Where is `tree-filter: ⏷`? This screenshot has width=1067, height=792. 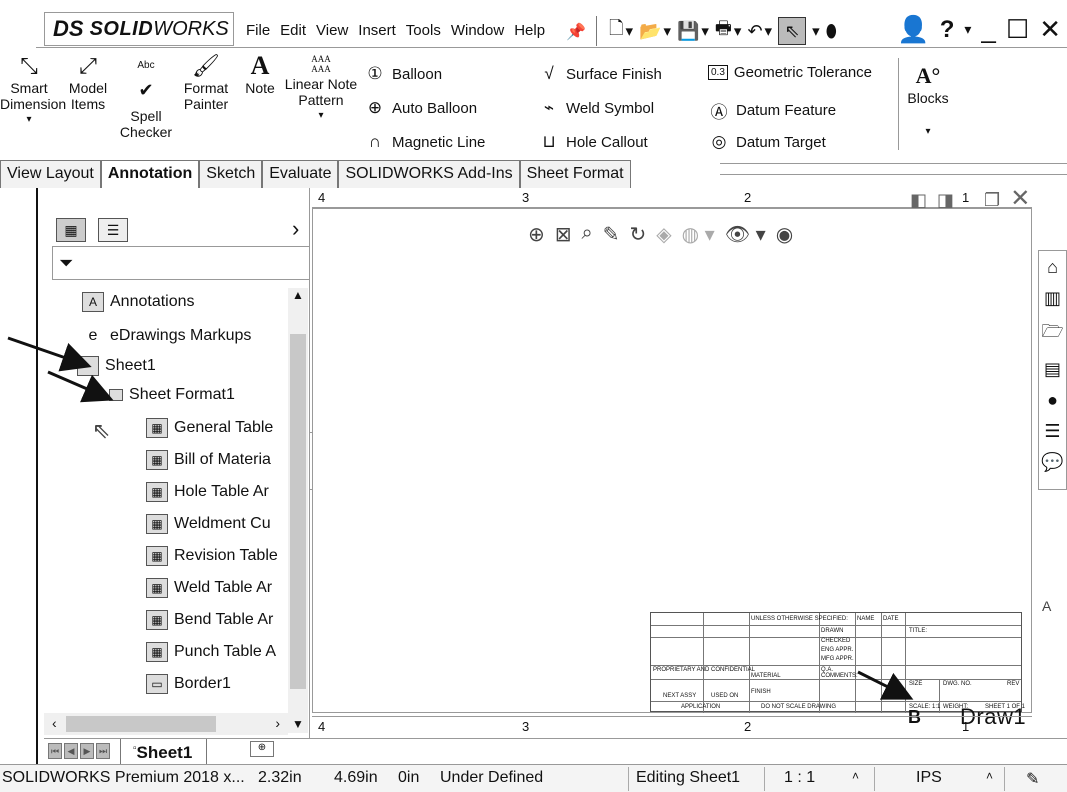
tree-filter: ⏷ is located at coordinates (181, 263).